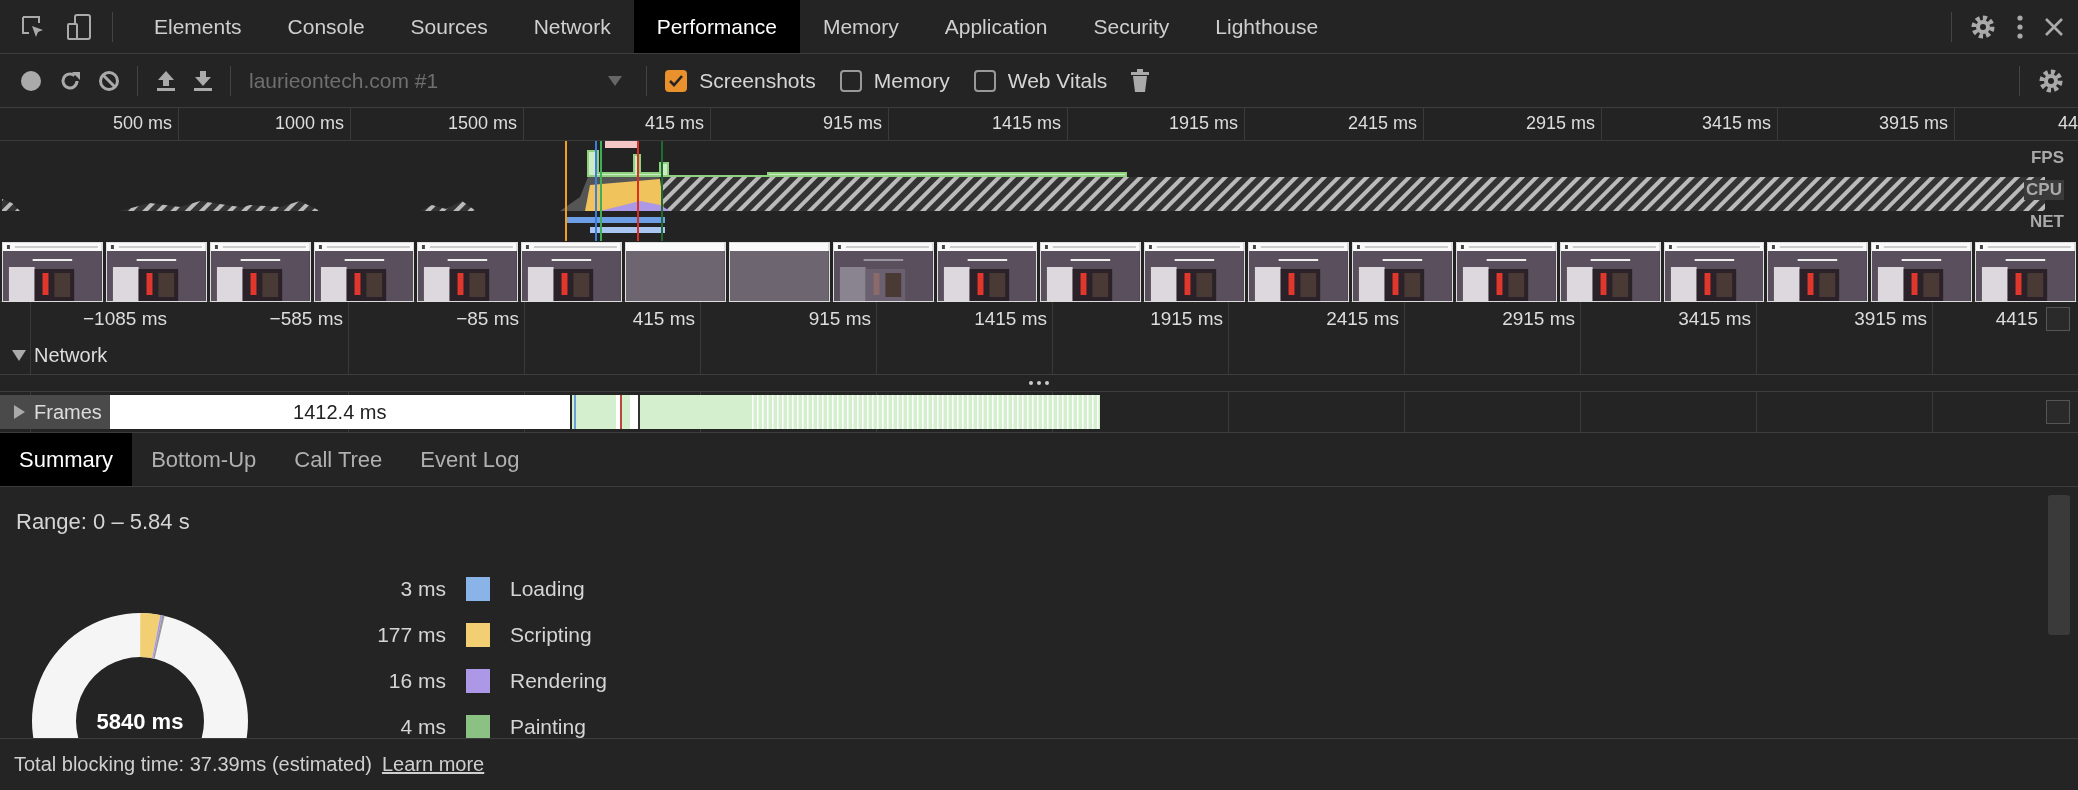 Image resolution: width=2078 pixels, height=790 pixels. Describe the element at coordinates (339, 412) in the screenshot. I see `frame-duration-bar: 1412.4 ms` at that location.